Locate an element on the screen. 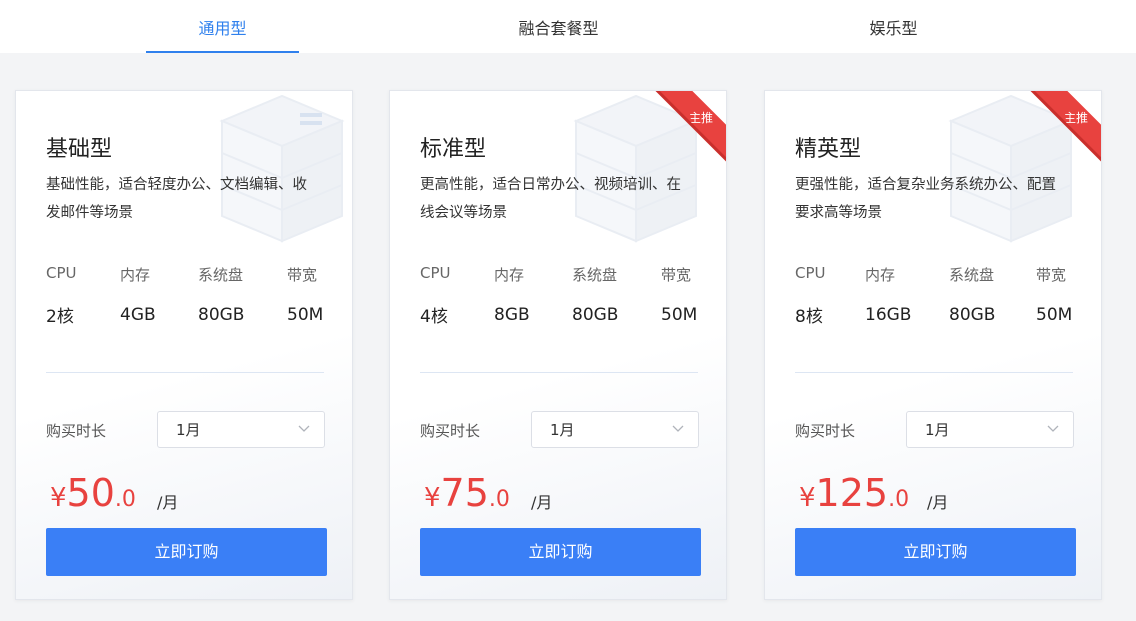  plan-title: 标准型 is located at coordinates (453, 149).